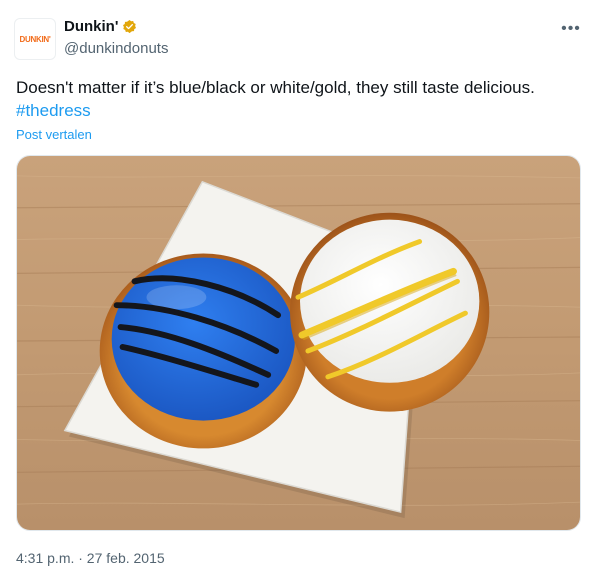 This screenshot has width=595, height=577. Describe the element at coordinates (53, 110) in the screenshot. I see `hashtag-link: #thedress` at that location.